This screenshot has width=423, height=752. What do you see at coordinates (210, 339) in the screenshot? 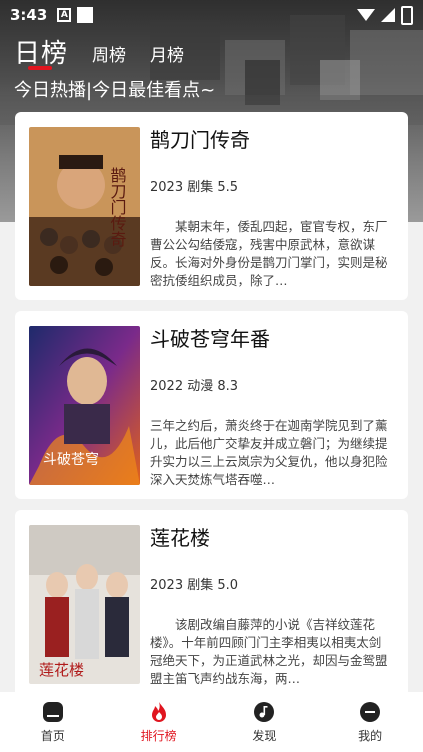
I see `item-title: 斗破苍穹年番` at bounding box center [210, 339].